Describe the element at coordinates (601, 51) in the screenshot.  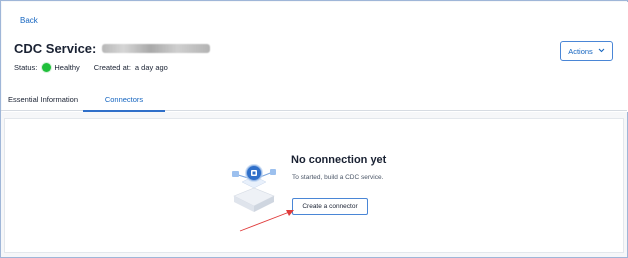
I see `chevron-down-icon` at that location.